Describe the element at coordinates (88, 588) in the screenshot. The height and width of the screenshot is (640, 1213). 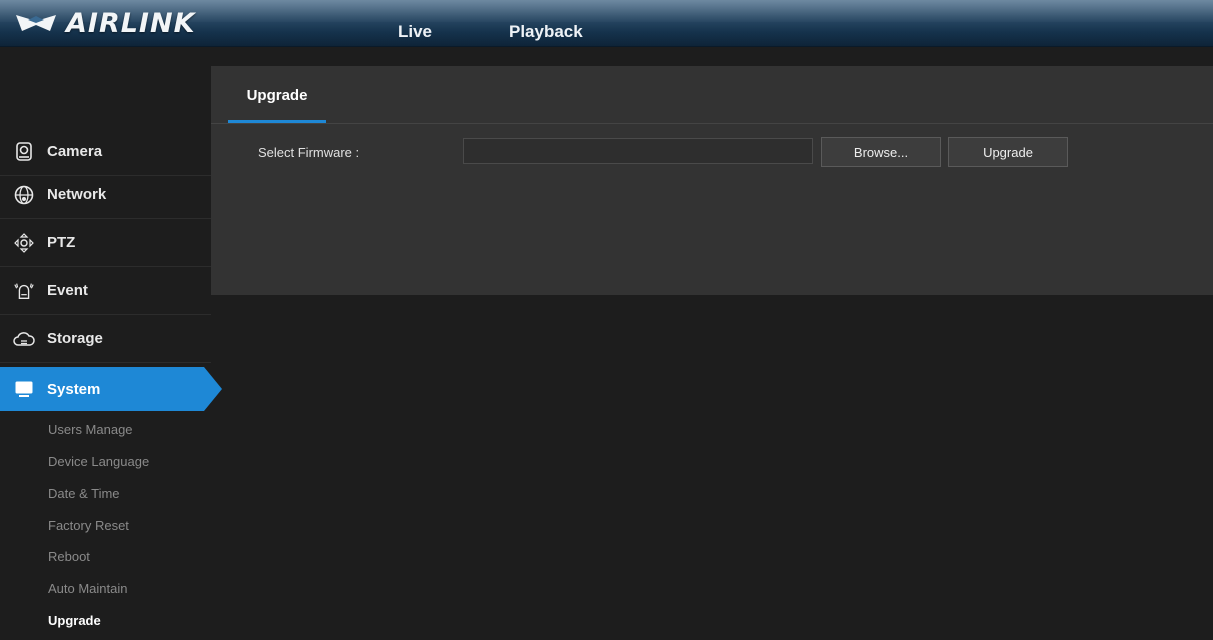
I see `subnav-auto-maintain: Auto Maintain` at that location.